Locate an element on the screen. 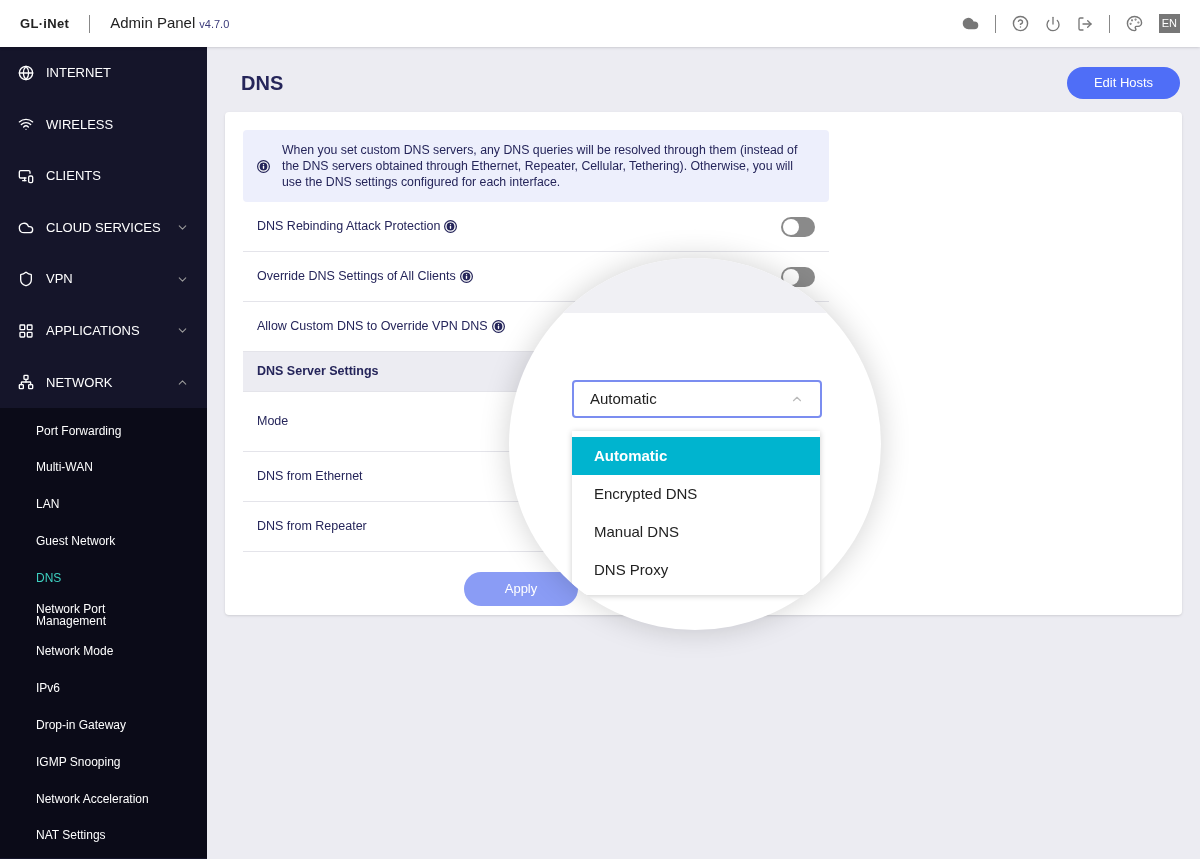 This screenshot has height=859, width=1200. setting-label: Override DNS Settings of All Clients is located at coordinates (356, 277).